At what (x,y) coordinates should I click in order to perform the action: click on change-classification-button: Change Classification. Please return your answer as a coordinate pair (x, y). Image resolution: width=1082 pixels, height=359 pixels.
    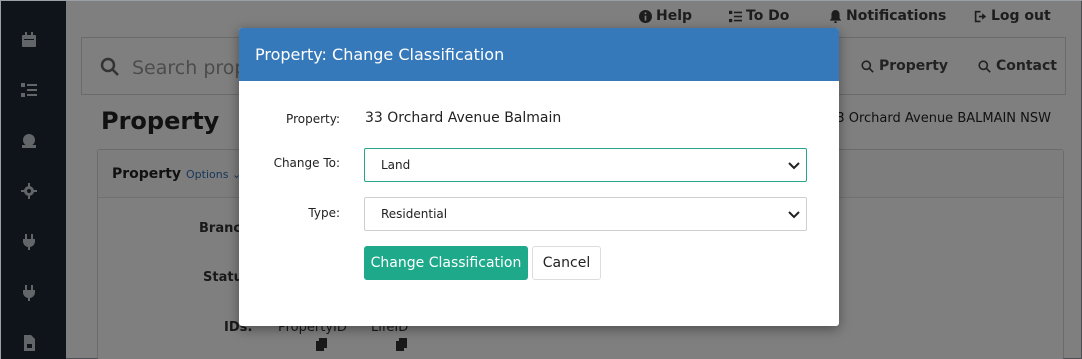
    Looking at the image, I should click on (446, 263).